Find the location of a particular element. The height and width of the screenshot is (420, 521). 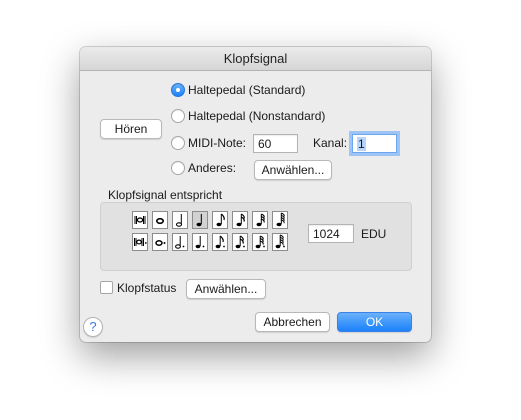

dialog-title: Klopfsignal is located at coordinates (255, 59).